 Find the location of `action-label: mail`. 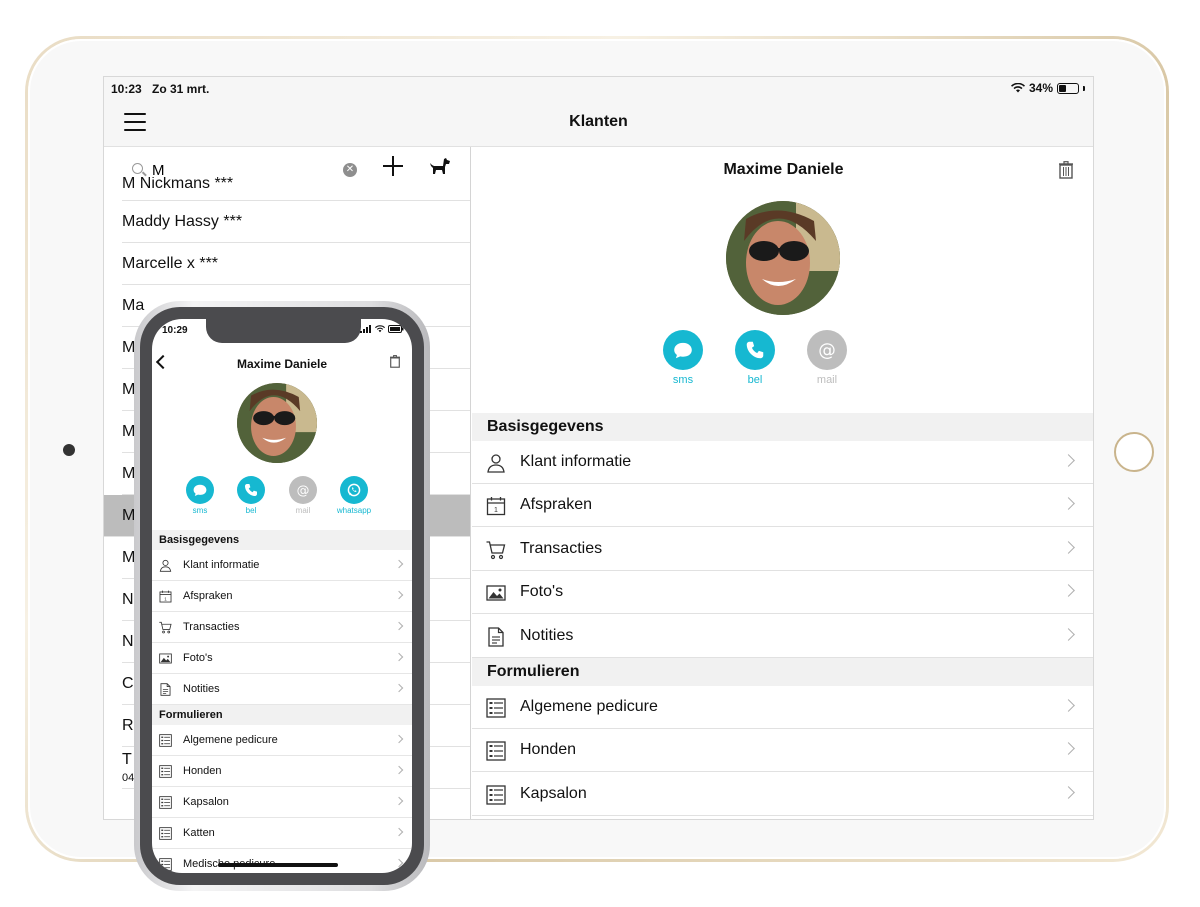

action-label: mail is located at coordinates (827, 380).